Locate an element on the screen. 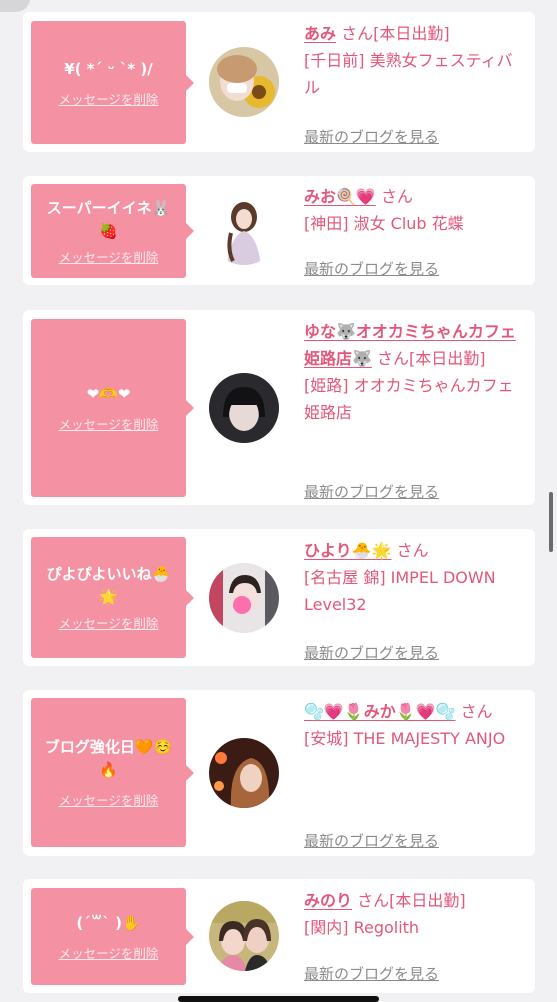  shop-name: [姫路] オオカミちゃんカフェ姫路店 is located at coordinates (409, 399).